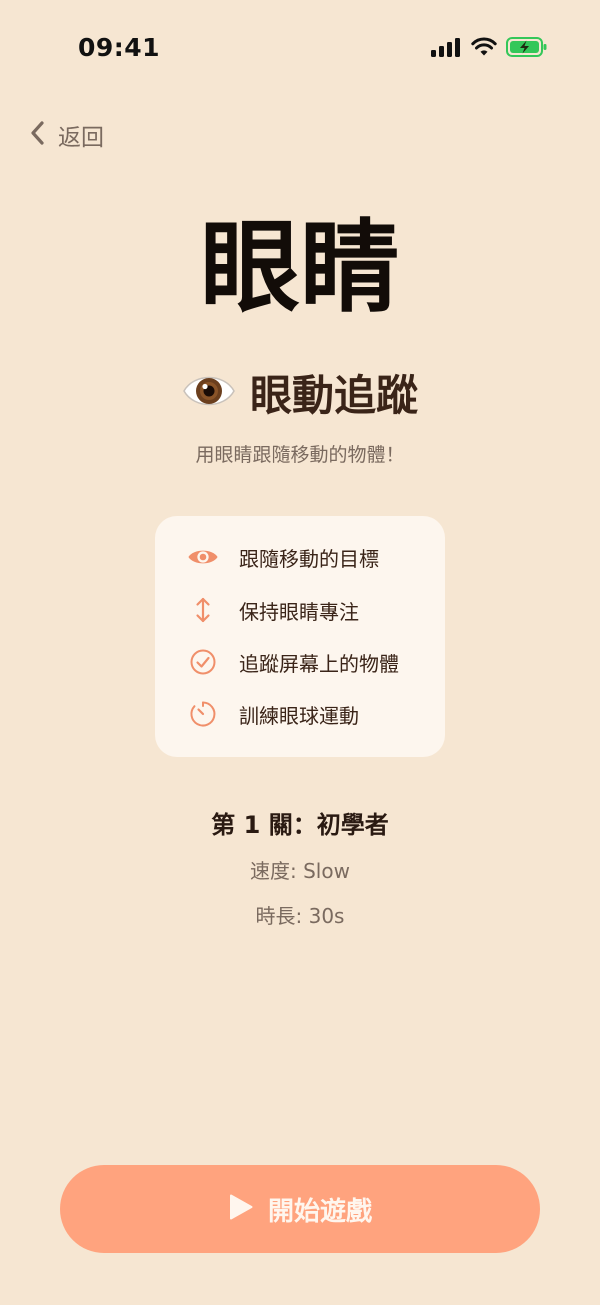  I want to click on game-subtitle: 用眼睛跟隨移動的物體！, so click(300, 455).